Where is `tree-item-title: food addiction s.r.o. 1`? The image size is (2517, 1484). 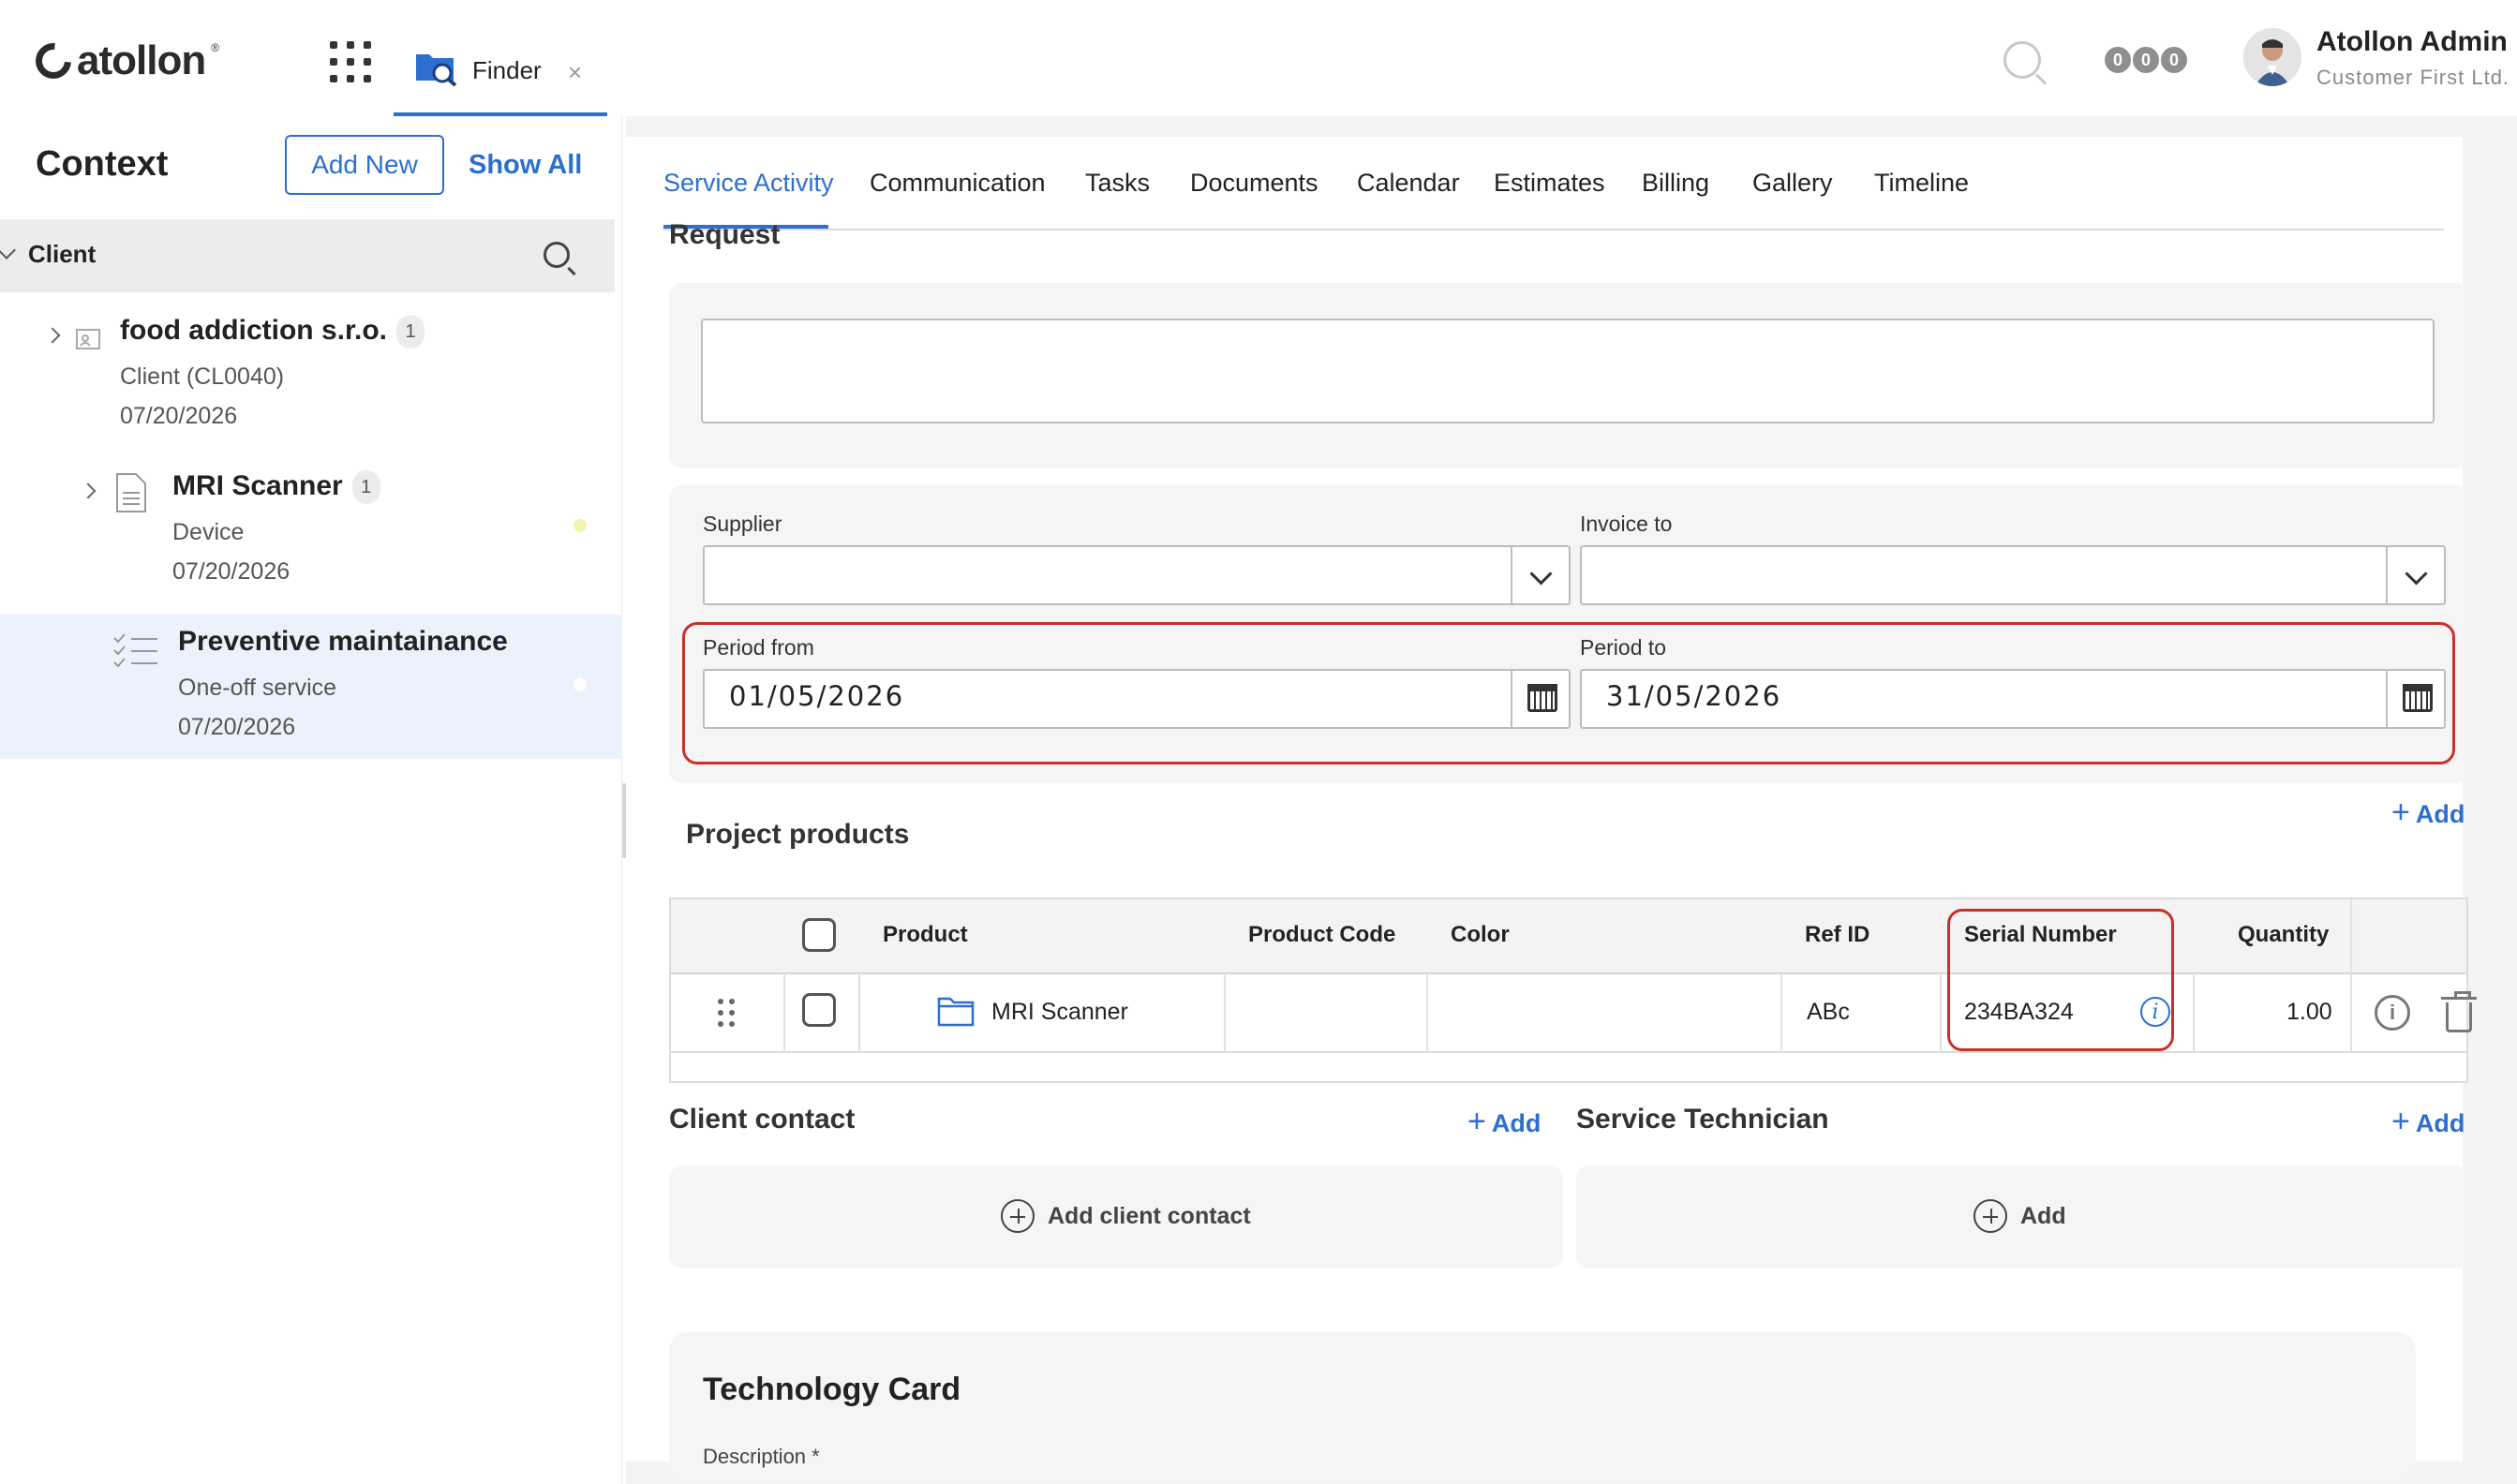
tree-item-title: food addiction s.r.o. 1 is located at coordinates (272, 332).